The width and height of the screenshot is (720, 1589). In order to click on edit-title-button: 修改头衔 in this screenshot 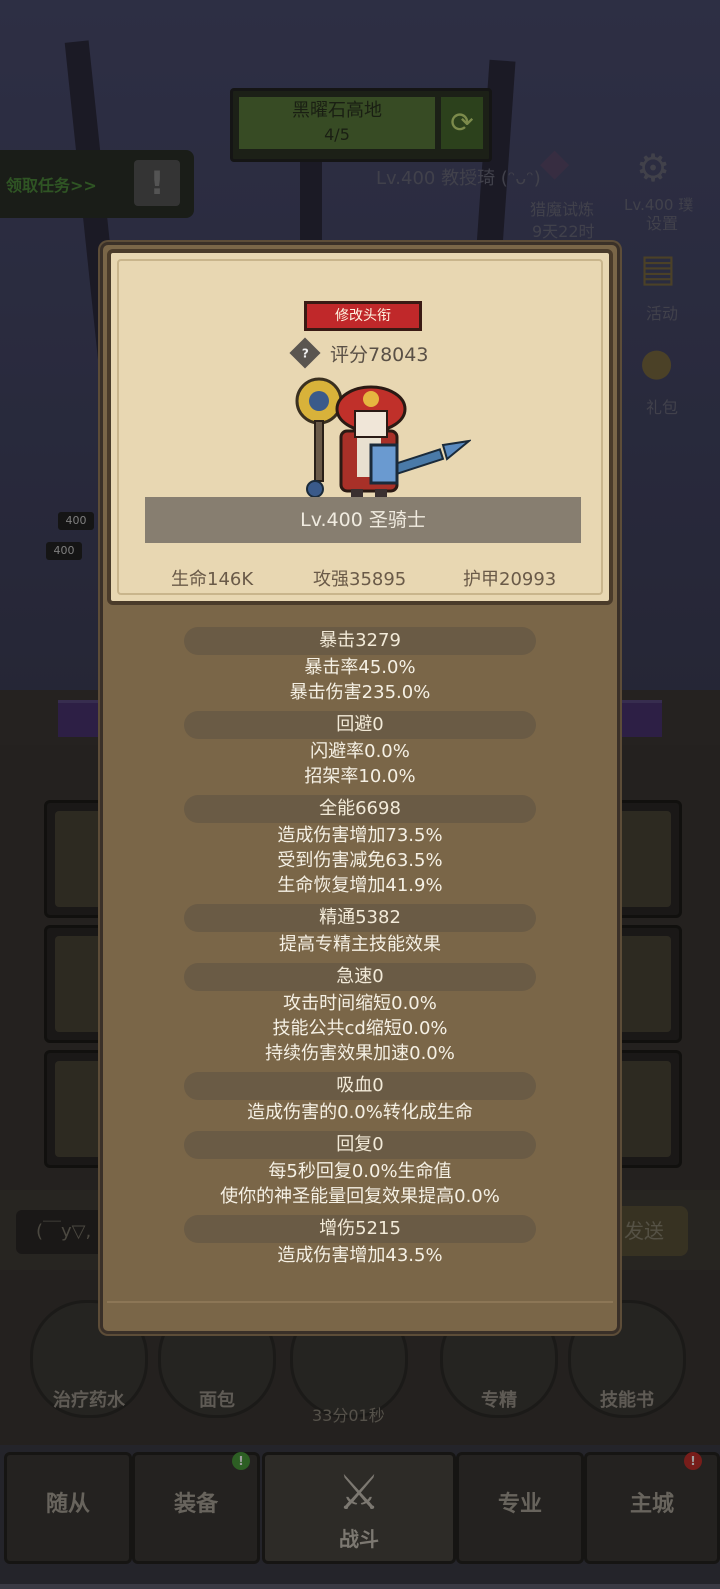, I will do `click(363, 316)`.